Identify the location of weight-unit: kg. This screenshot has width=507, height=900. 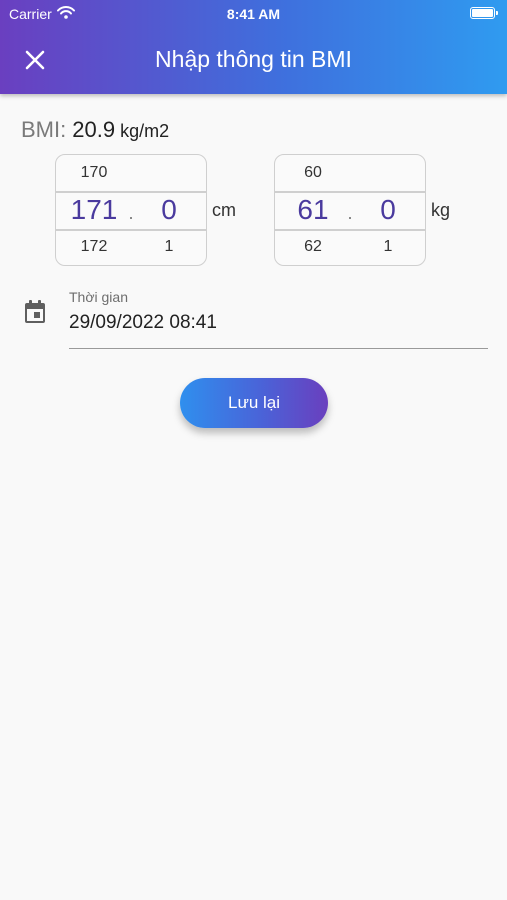
(441, 210).